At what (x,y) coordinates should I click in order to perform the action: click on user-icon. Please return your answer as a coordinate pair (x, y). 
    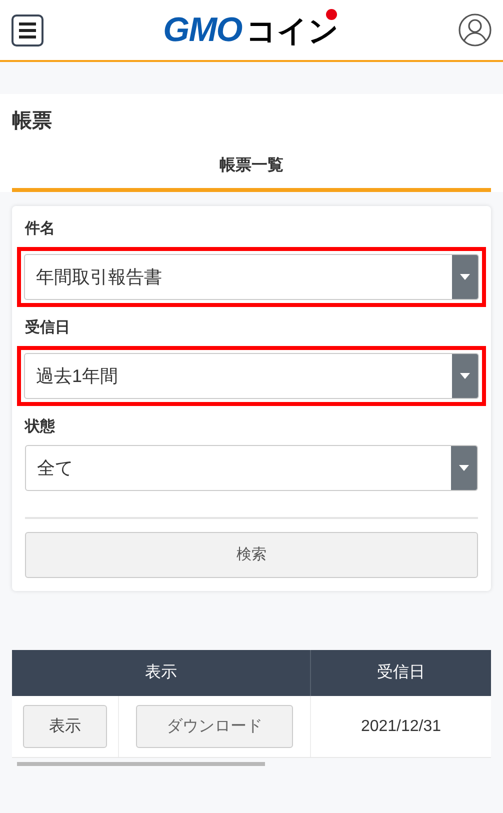
    Looking at the image, I should click on (475, 30).